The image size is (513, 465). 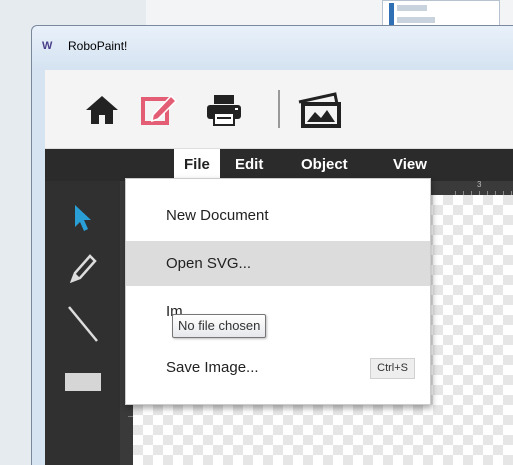 What do you see at coordinates (98, 46) in the screenshot?
I see `window-title: RoboPaint!` at bounding box center [98, 46].